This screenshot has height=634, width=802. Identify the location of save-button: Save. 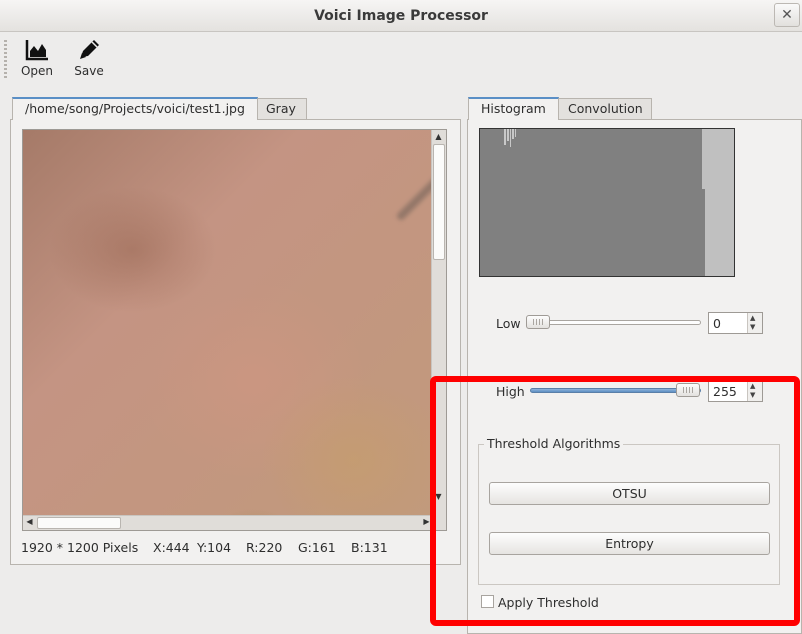
(89, 60).